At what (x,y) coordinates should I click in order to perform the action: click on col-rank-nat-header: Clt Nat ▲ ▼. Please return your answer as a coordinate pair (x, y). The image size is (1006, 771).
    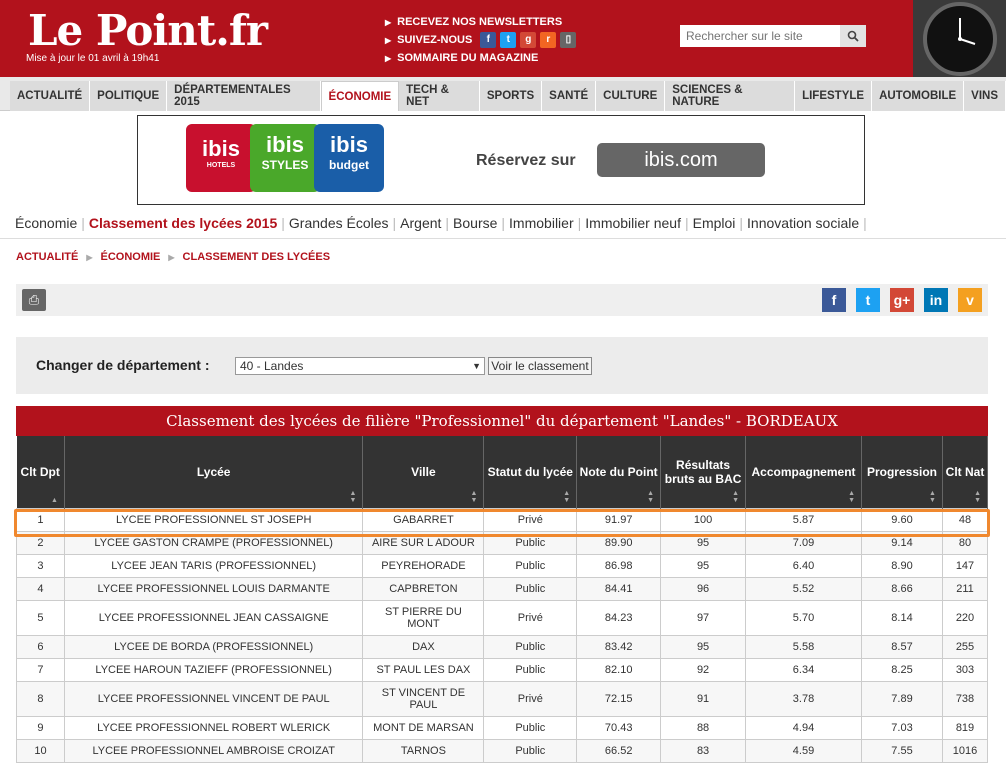
    Looking at the image, I should click on (965, 472).